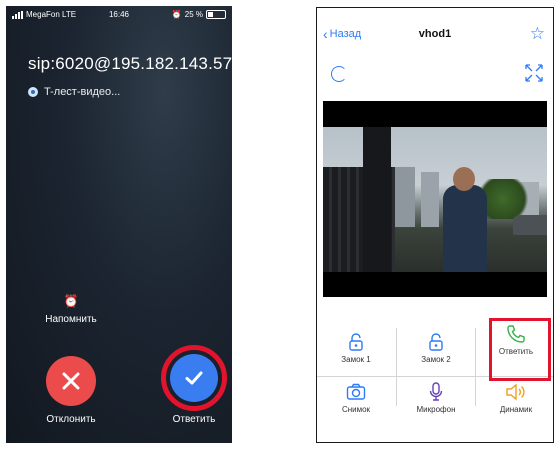 The image size is (558, 450). Describe the element at coordinates (537, 34) in the screenshot. I see `star-icon: ☆` at that location.